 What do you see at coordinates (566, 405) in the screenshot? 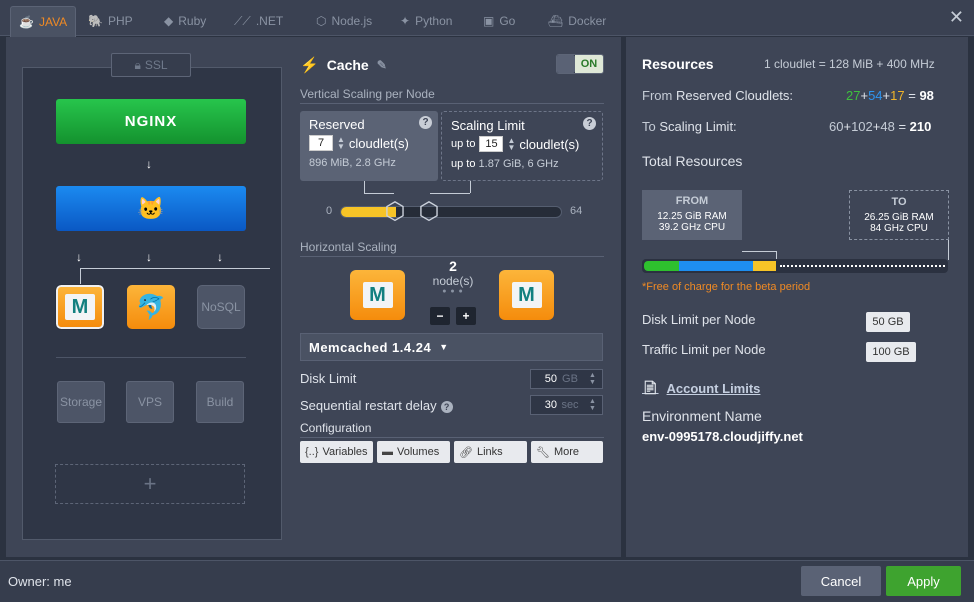
I see `restart-delay-input: 30 sec ▲ ▼` at bounding box center [566, 405].